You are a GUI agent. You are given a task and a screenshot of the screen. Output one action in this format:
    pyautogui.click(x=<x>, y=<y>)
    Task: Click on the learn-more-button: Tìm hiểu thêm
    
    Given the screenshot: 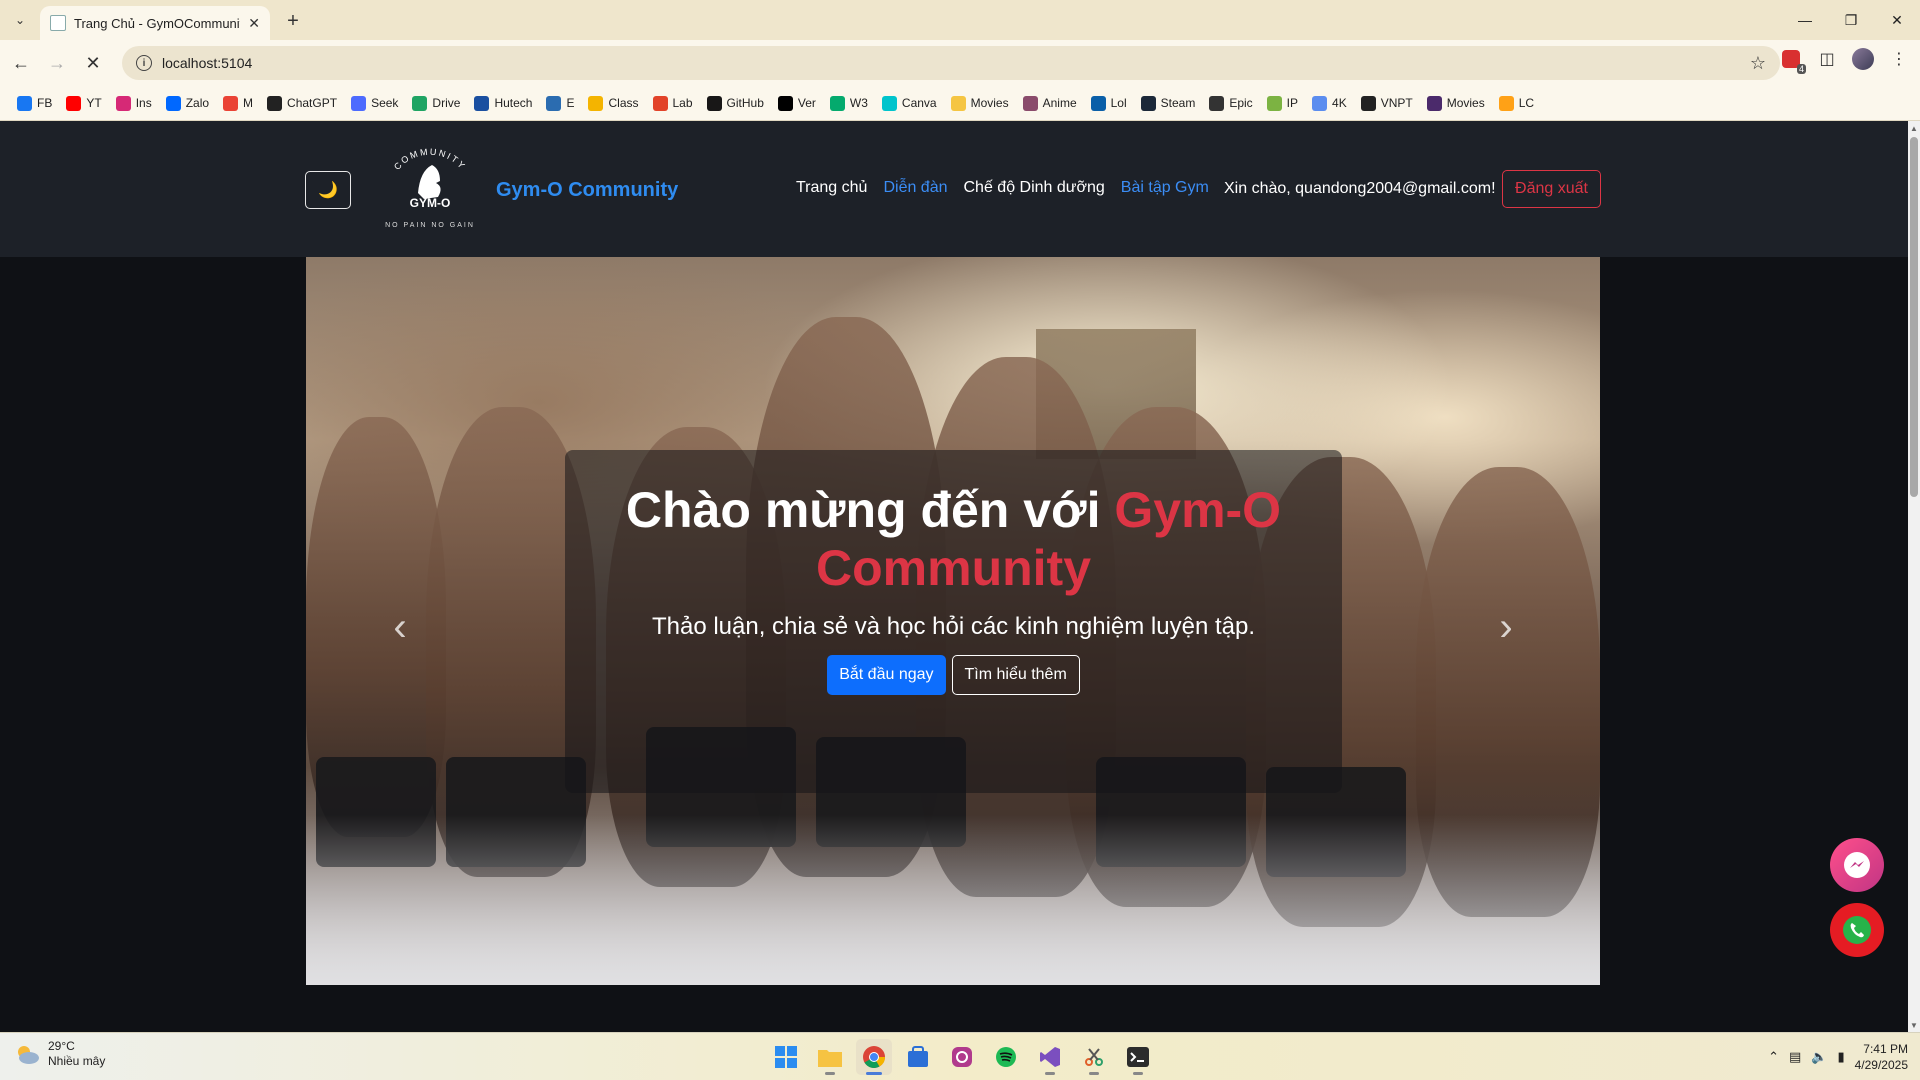 What is the action you would take?
    pyautogui.click(x=1015, y=675)
    